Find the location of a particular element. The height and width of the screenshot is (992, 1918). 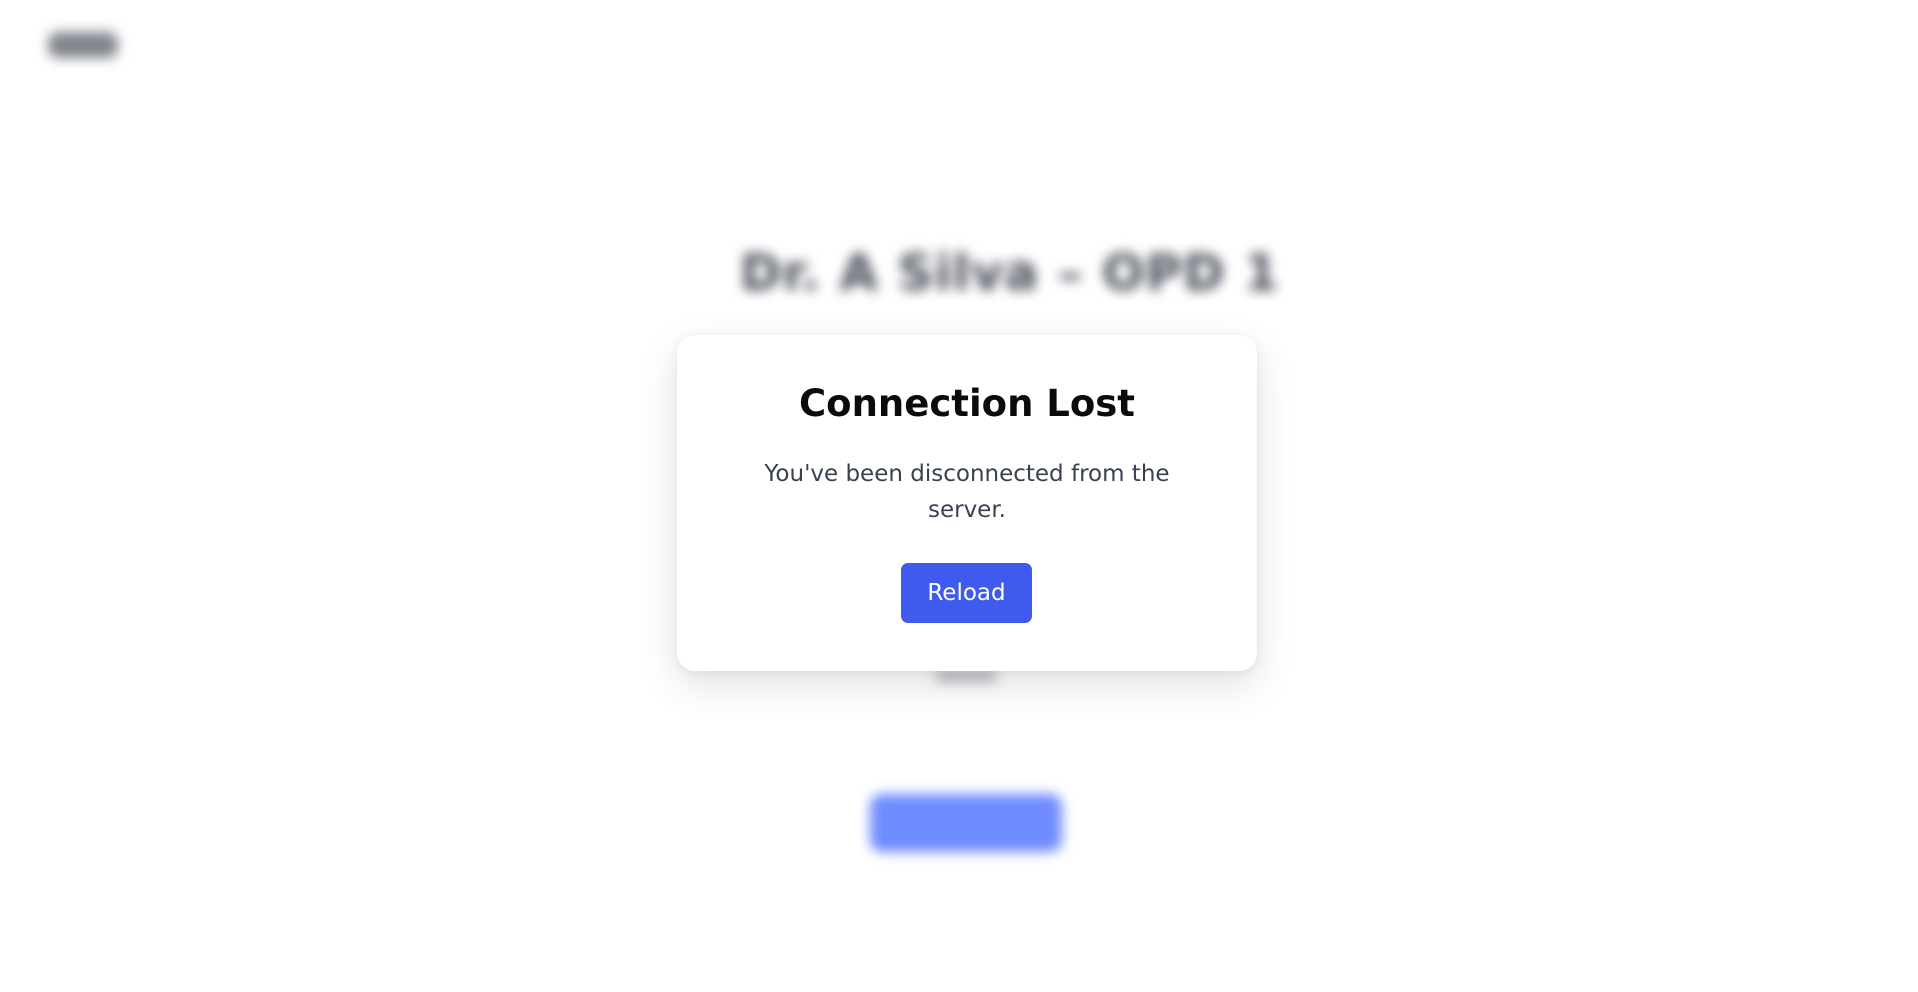

background-subtext is located at coordinates (966, 676).